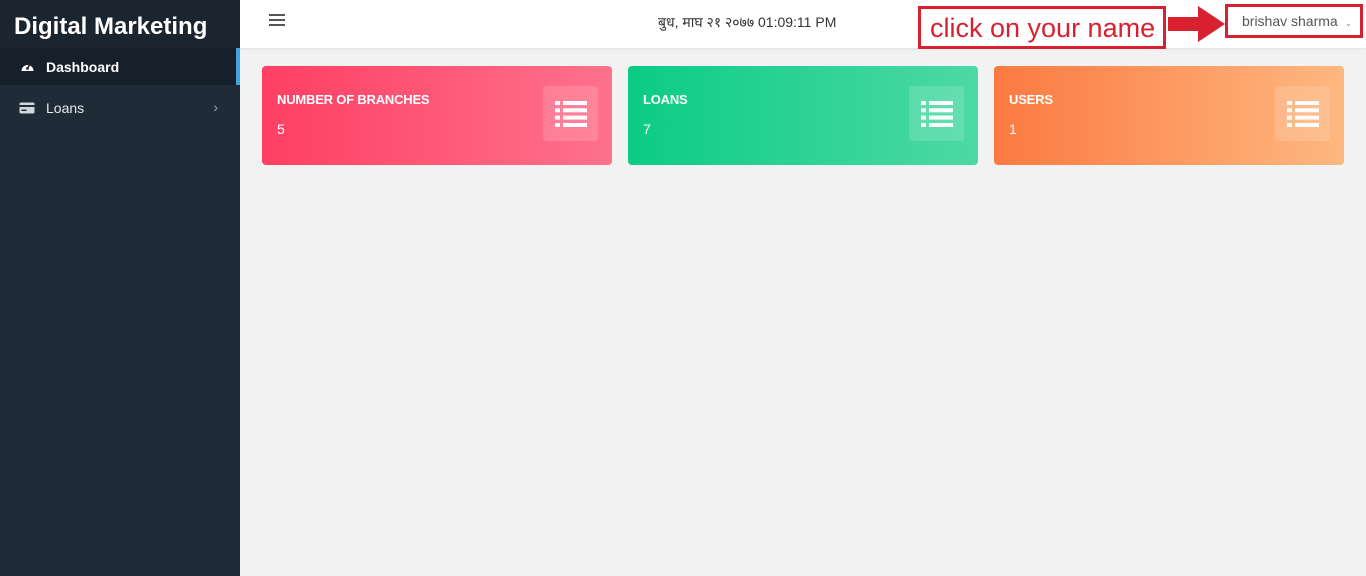 The width and height of the screenshot is (1366, 576). What do you see at coordinates (83, 66) in the screenshot?
I see `sidebar-item-label: Dashboard` at bounding box center [83, 66].